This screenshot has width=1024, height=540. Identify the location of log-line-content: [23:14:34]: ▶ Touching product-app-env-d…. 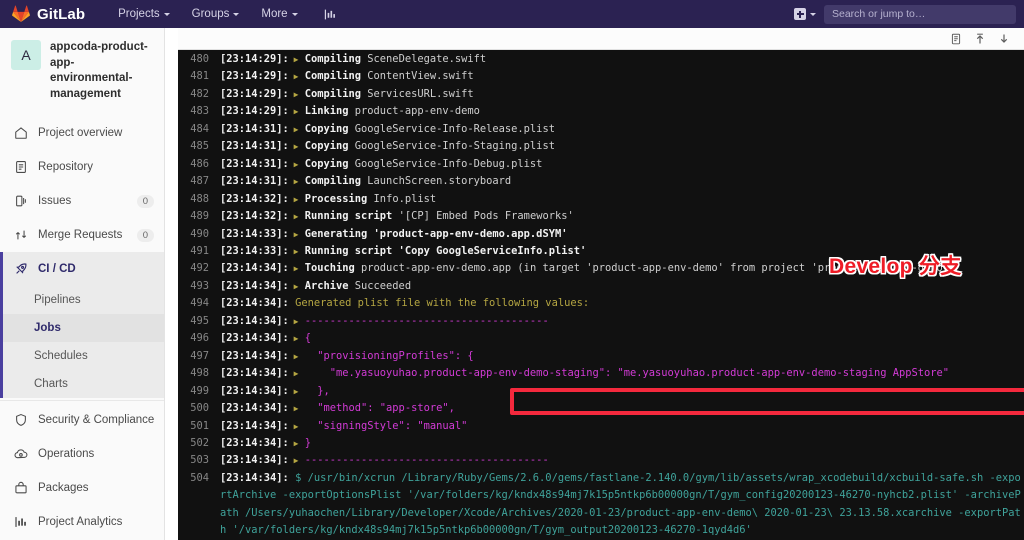
(622, 268).